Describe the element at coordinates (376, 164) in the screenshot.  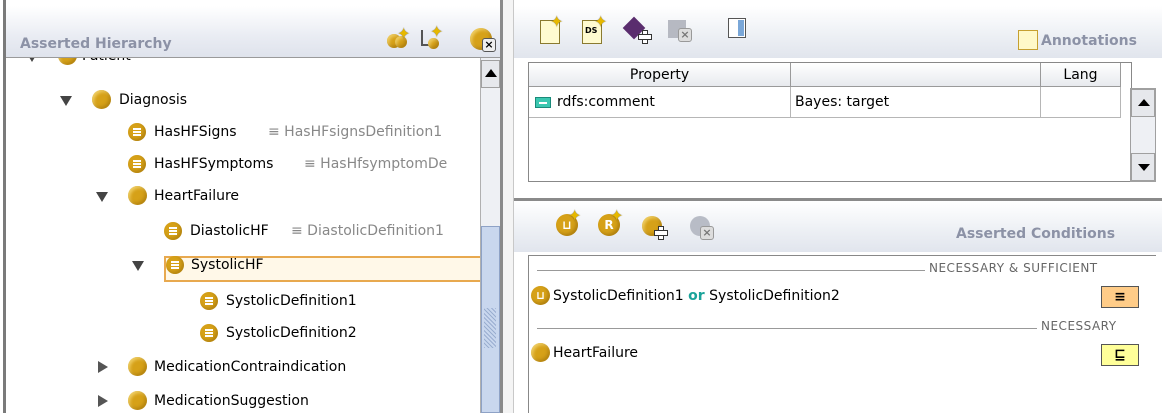
I see `equivalent-class-text: ≡ HasHfsymptomDe` at that location.